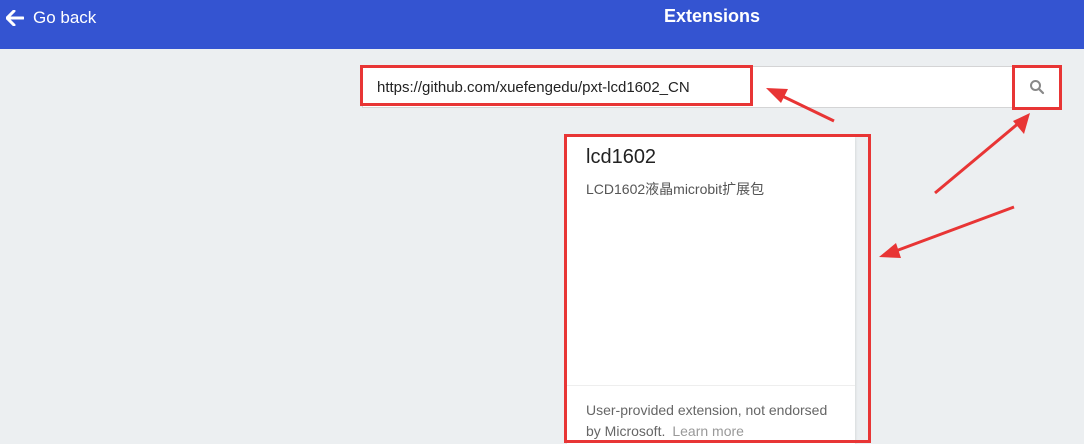 This screenshot has width=1084, height=444. Describe the element at coordinates (675, 189) in the screenshot. I see `extension-description: LCD1602液晶microbit扩展包` at that location.